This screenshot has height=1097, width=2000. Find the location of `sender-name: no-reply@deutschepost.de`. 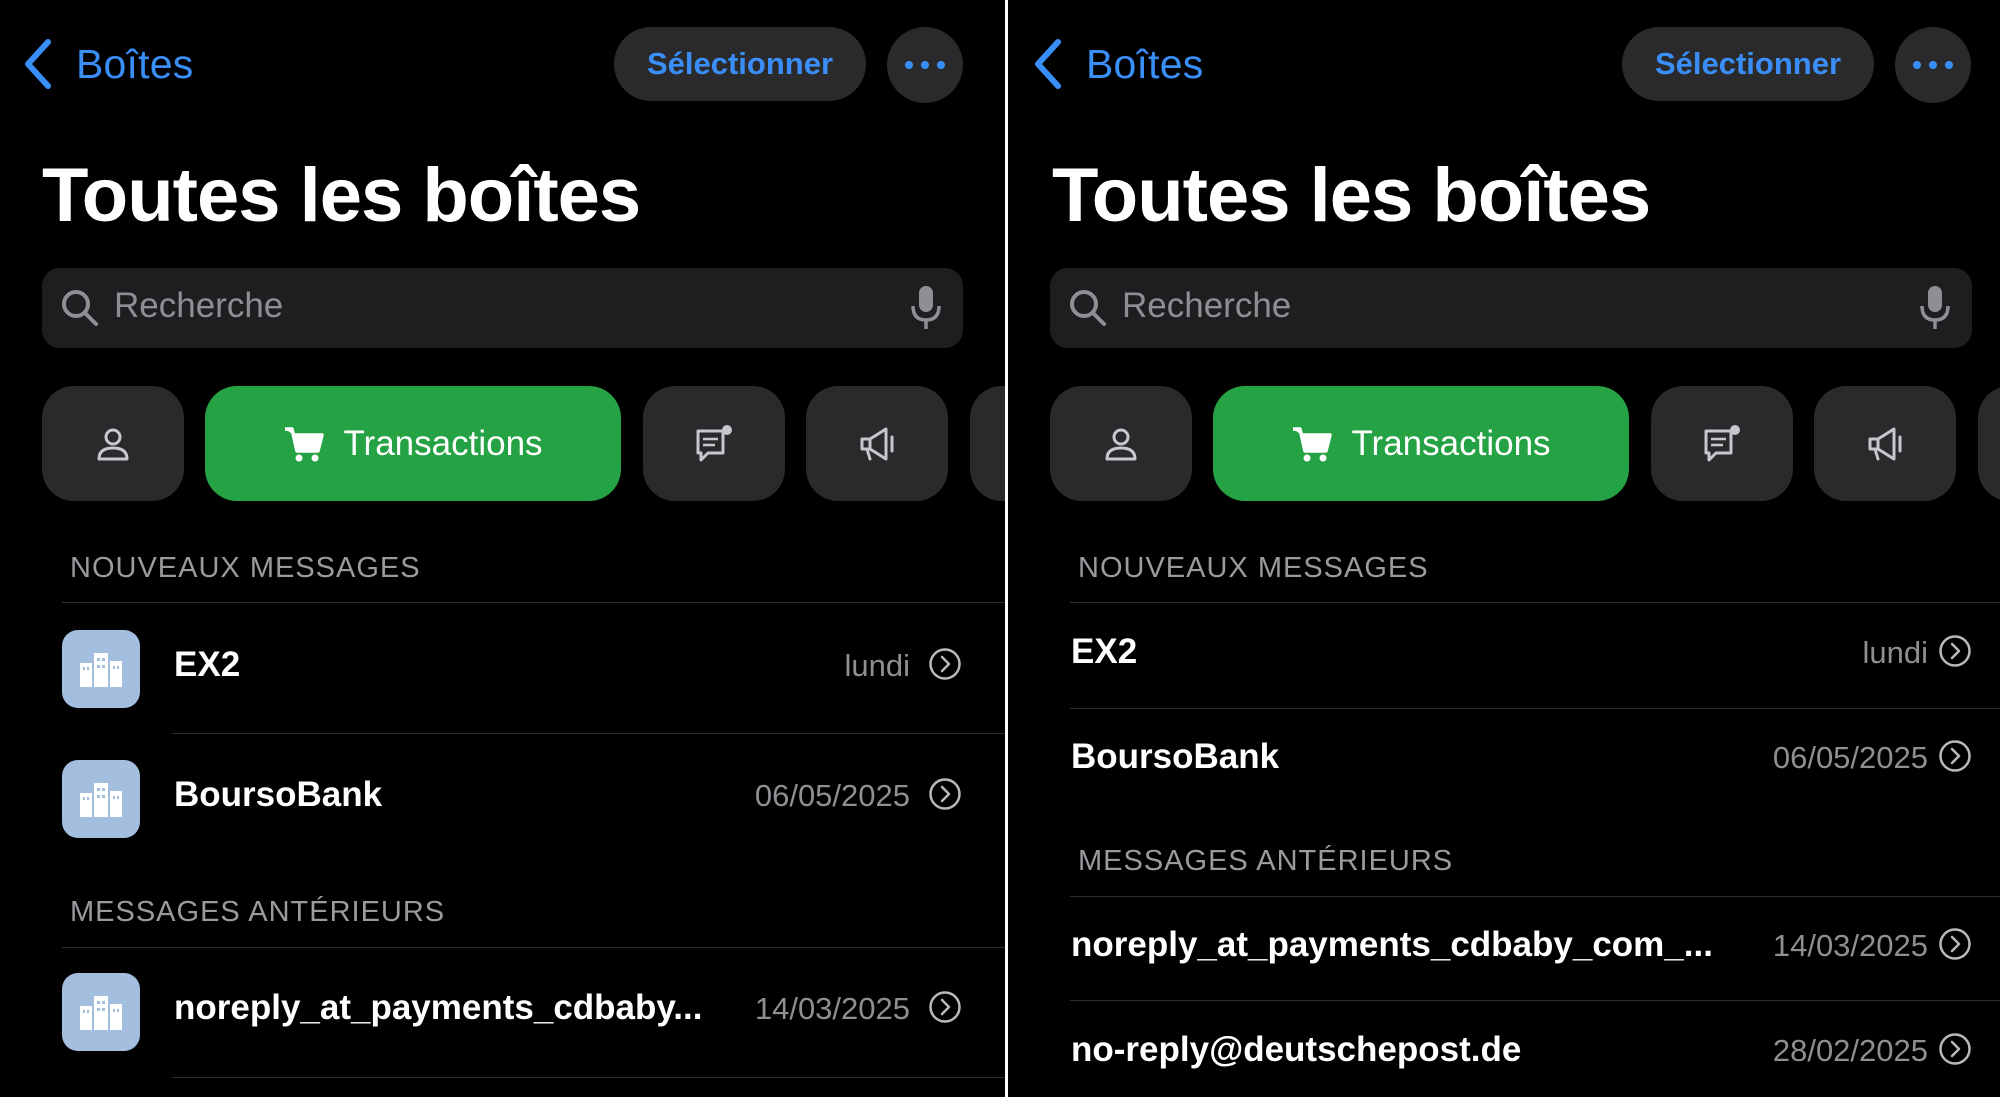

sender-name: no-reply@deutschepost.de is located at coordinates (1296, 1050).